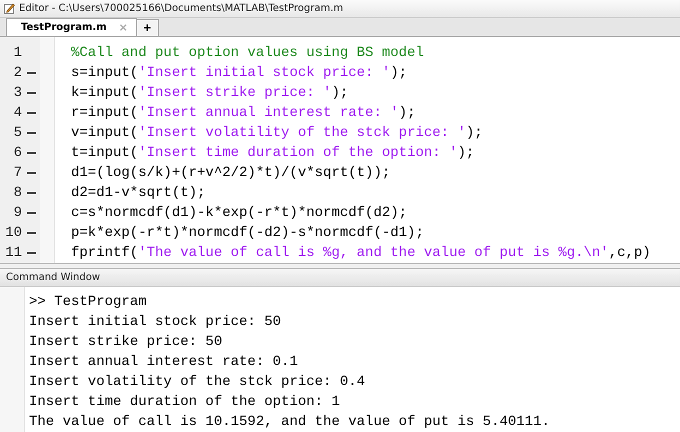 This screenshot has height=432, width=680. Describe the element at coordinates (243, 113) in the screenshot. I see `code-line: r=input('Insert annual interest rate: ');` at that location.